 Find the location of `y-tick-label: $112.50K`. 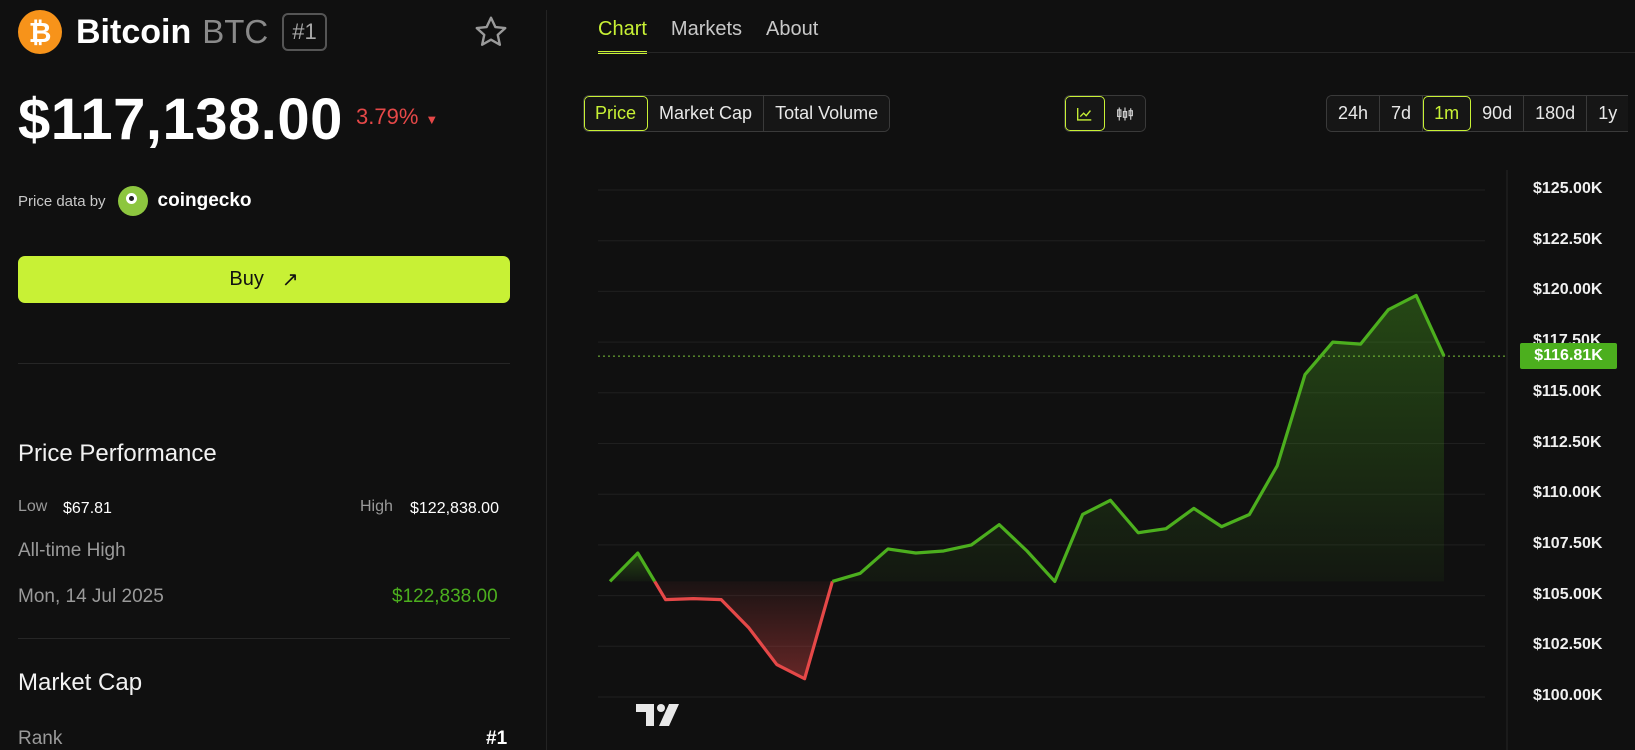

y-tick-label: $112.50K is located at coordinates (1567, 442).